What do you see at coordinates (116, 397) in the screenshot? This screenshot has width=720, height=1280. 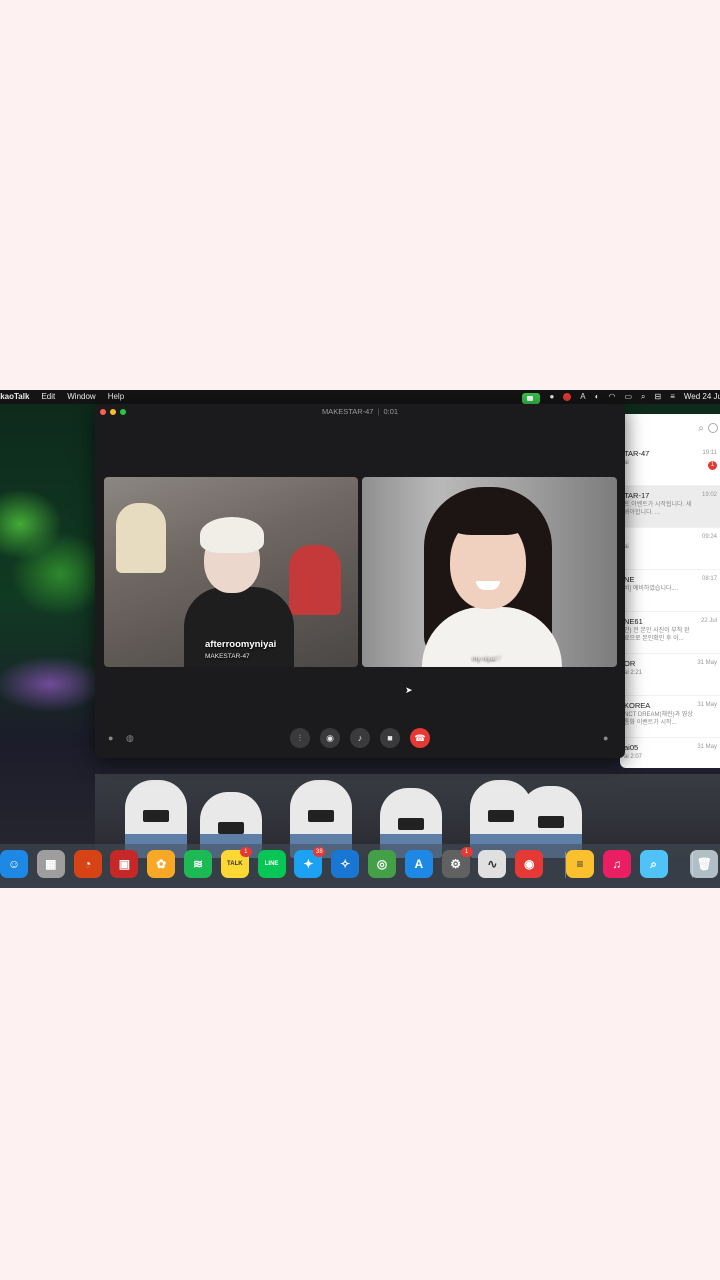 I see `menu-item-help: Help` at bounding box center [116, 397].